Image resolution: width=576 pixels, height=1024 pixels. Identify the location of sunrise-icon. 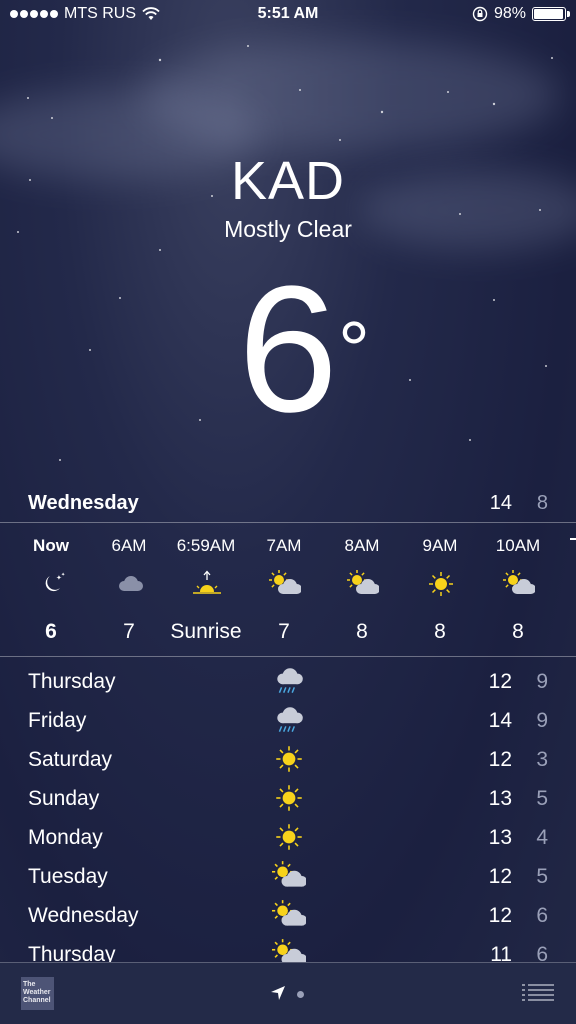
(207, 582).